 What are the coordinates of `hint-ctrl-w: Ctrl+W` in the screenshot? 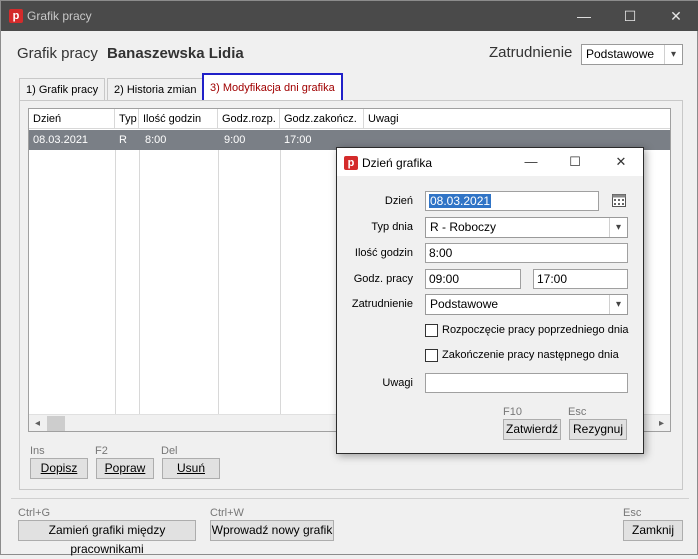 It's located at (227, 513).